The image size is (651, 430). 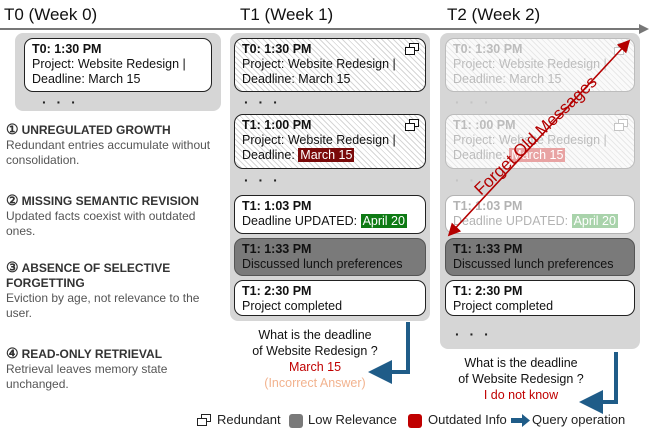 I want to click on legend-redundant: Redundant, so click(x=249, y=419).